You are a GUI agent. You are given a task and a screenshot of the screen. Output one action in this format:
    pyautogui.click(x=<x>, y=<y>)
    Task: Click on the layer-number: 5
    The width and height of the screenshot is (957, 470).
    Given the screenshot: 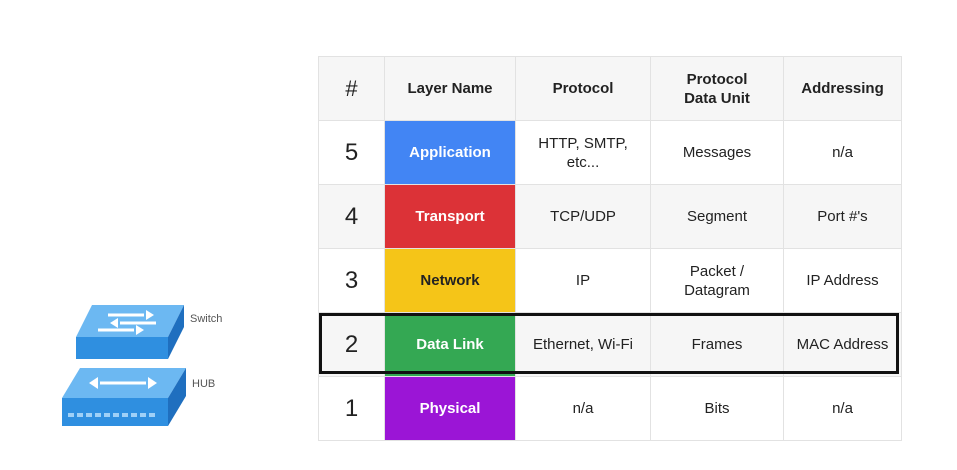 What is the action you would take?
    pyautogui.click(x=351, y=152)
    